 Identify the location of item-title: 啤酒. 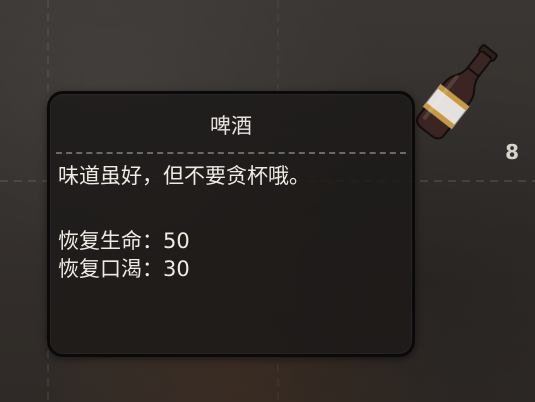
(231, 126).